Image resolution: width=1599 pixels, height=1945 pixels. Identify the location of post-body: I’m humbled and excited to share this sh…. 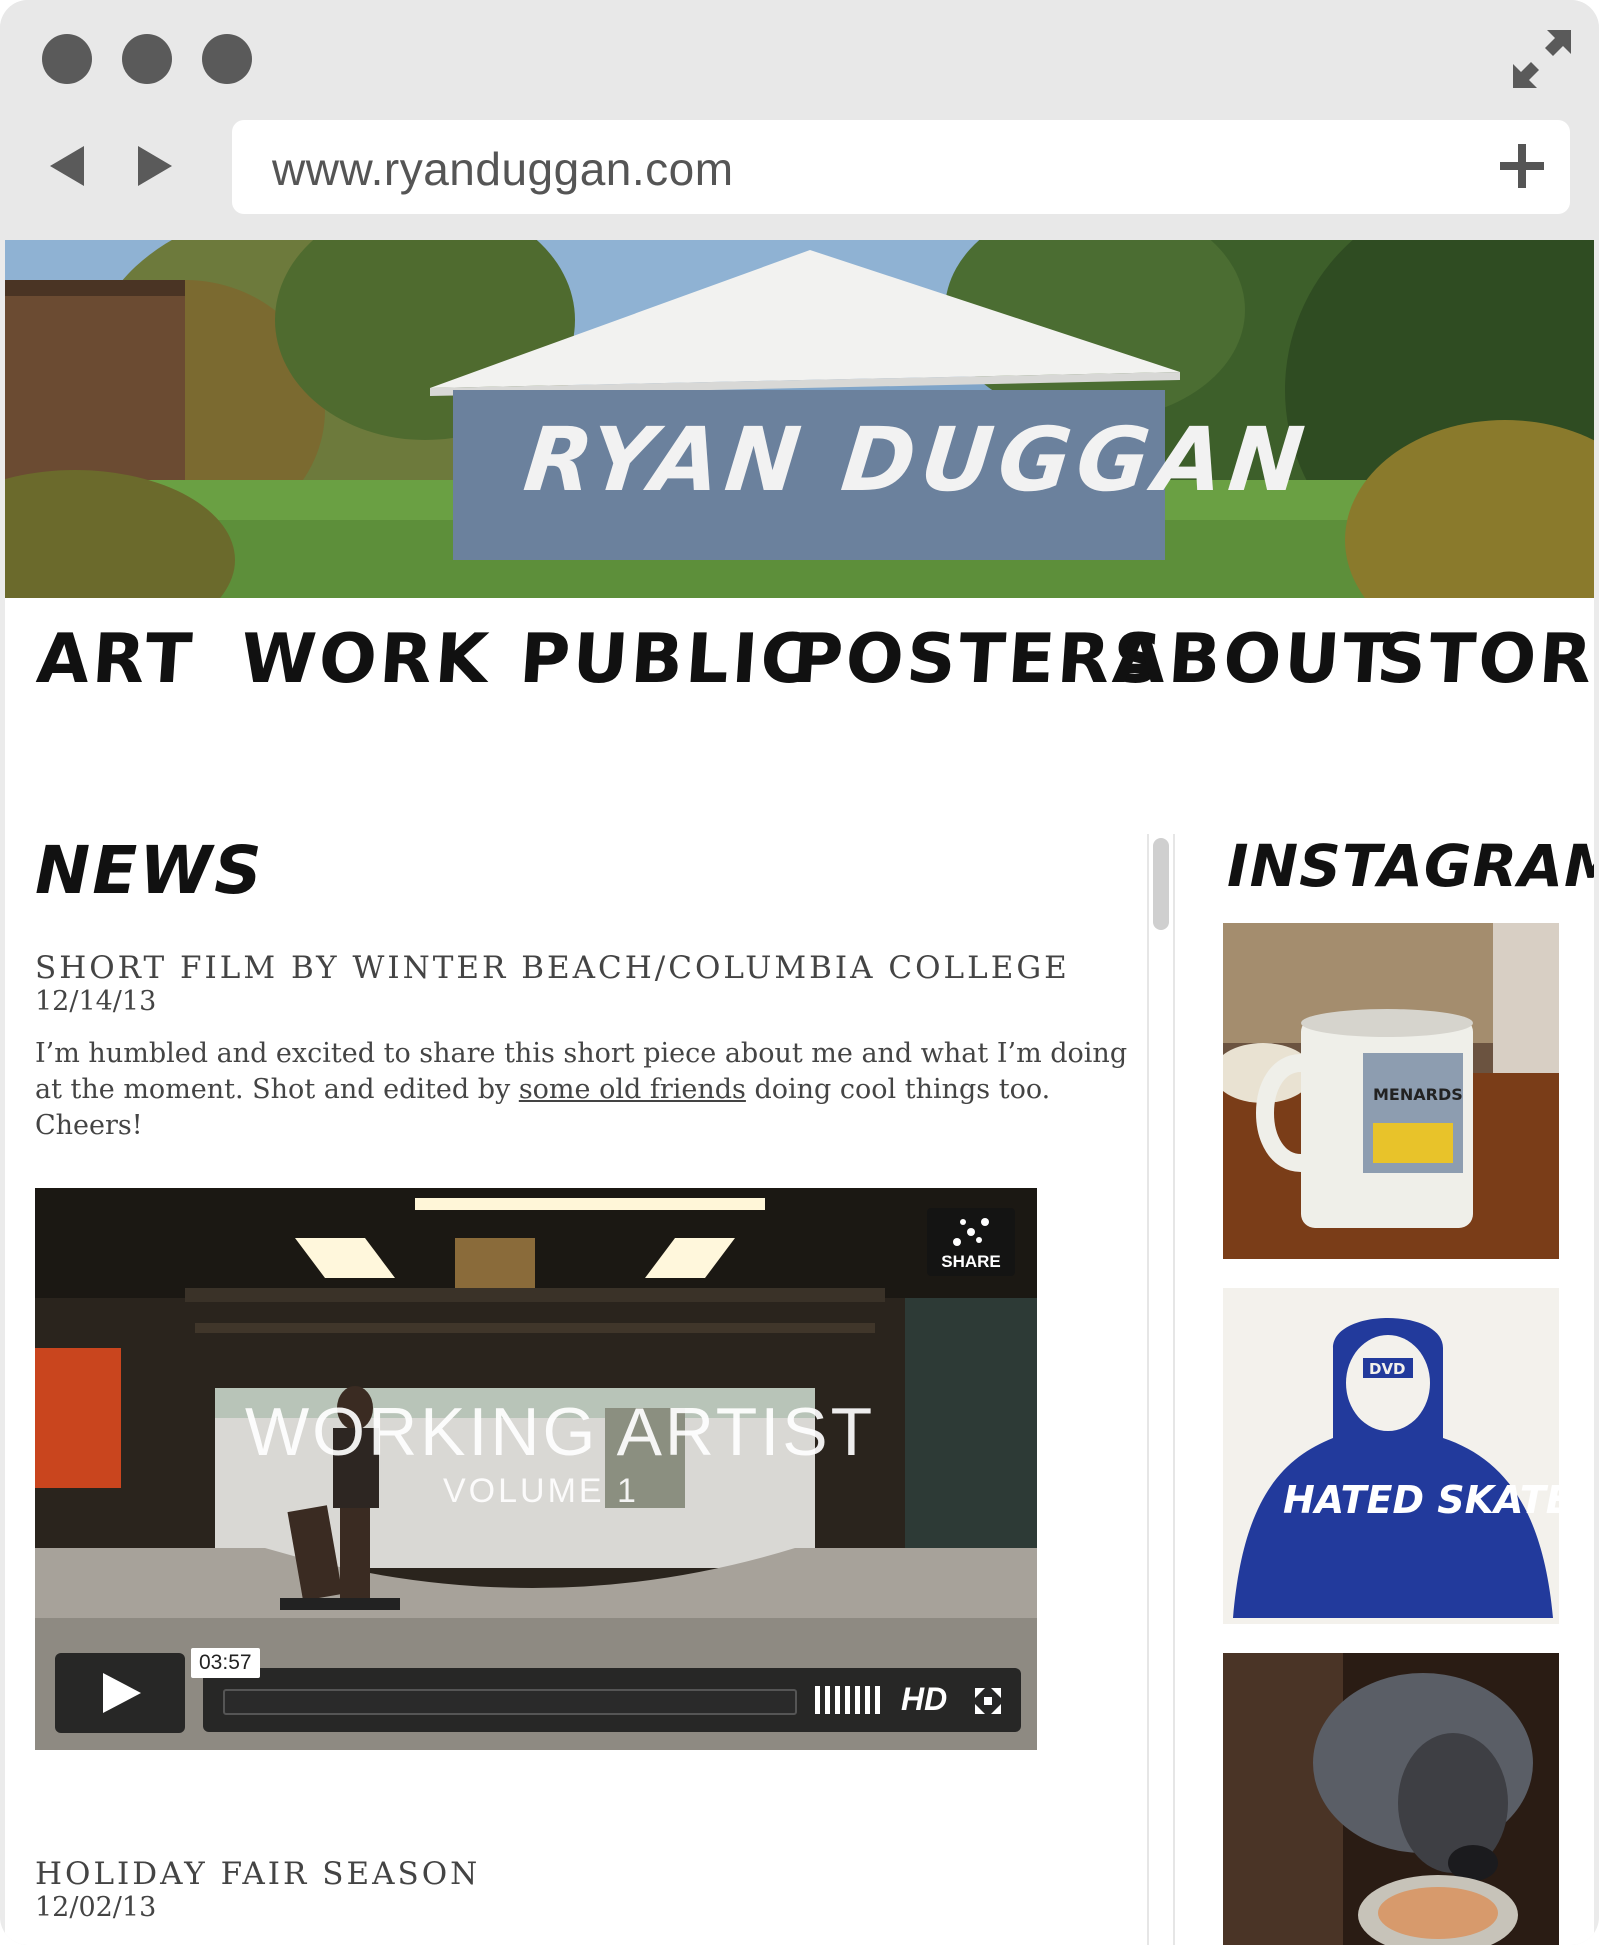
(585, 1090).